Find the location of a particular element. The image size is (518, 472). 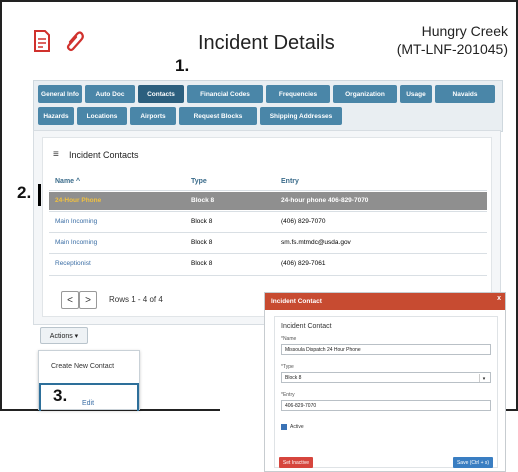

contact-name: 24-Hour Phone is located at coordinates (78, 200).